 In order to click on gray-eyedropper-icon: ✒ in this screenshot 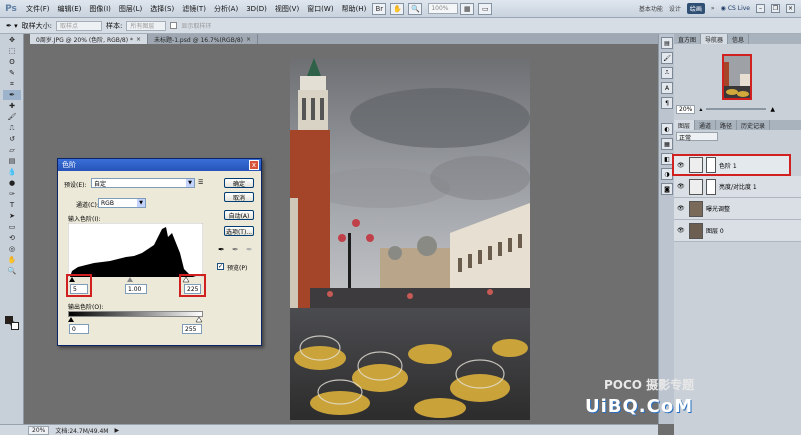, I will do `click(235, 249)`.